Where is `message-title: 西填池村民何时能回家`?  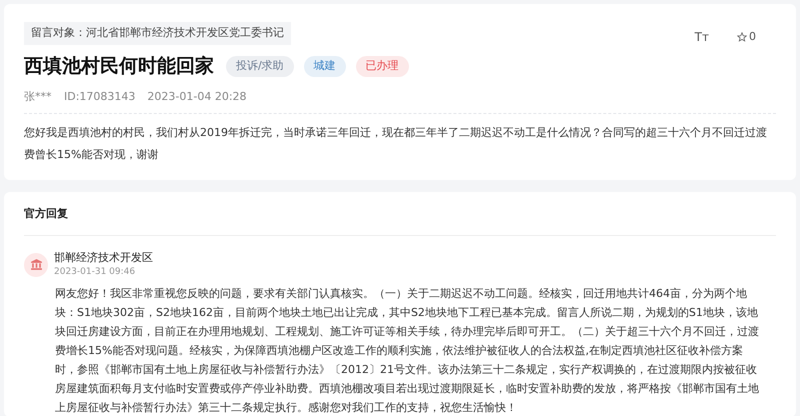 message-title: 西填池村民何时能回家 is located at coordinates (119, 66).